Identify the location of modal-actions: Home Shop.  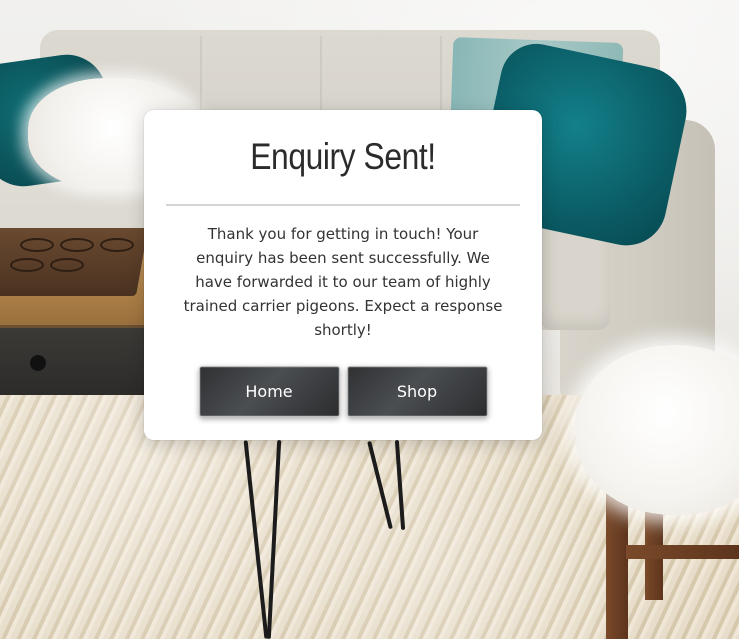
(343, 391).